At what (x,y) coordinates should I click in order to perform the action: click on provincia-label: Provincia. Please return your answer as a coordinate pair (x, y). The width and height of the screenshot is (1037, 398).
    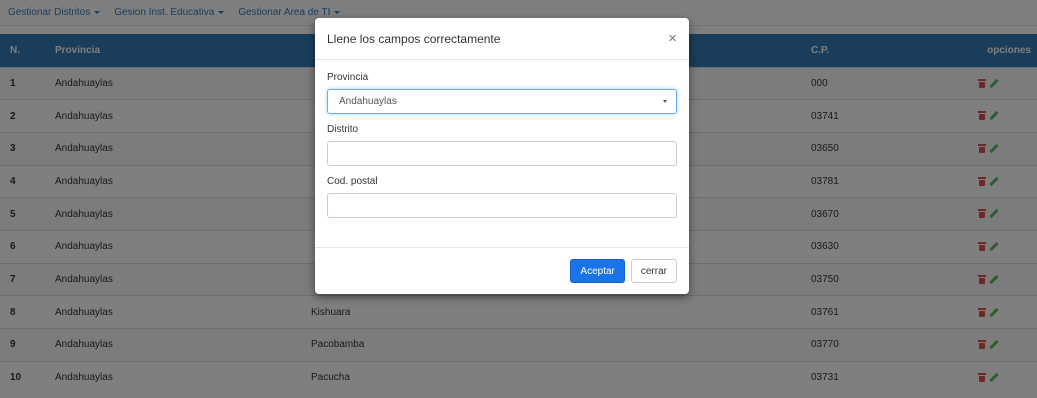
    Looking at the image, I should click on (348, 77).